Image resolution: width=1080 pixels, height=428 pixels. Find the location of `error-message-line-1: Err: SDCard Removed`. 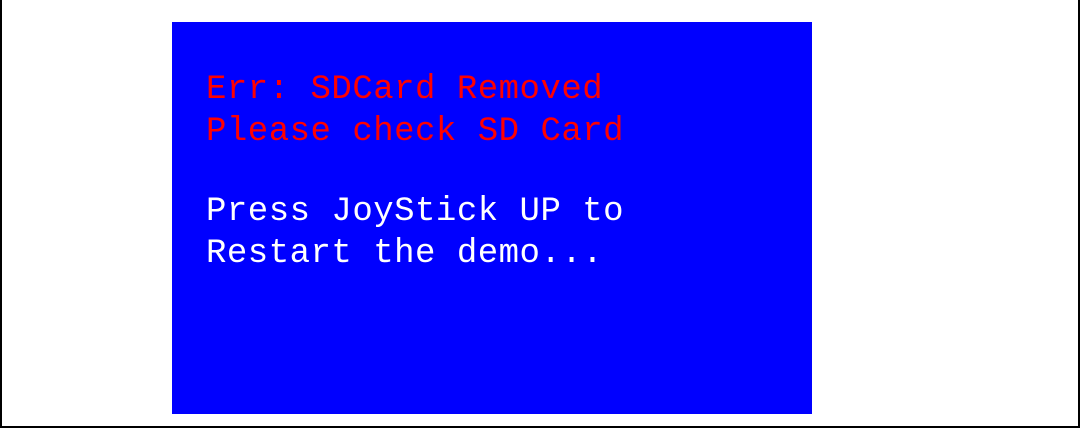

error-message-line-1: Err: SDCard Removed is located at coordinates (405, 90).